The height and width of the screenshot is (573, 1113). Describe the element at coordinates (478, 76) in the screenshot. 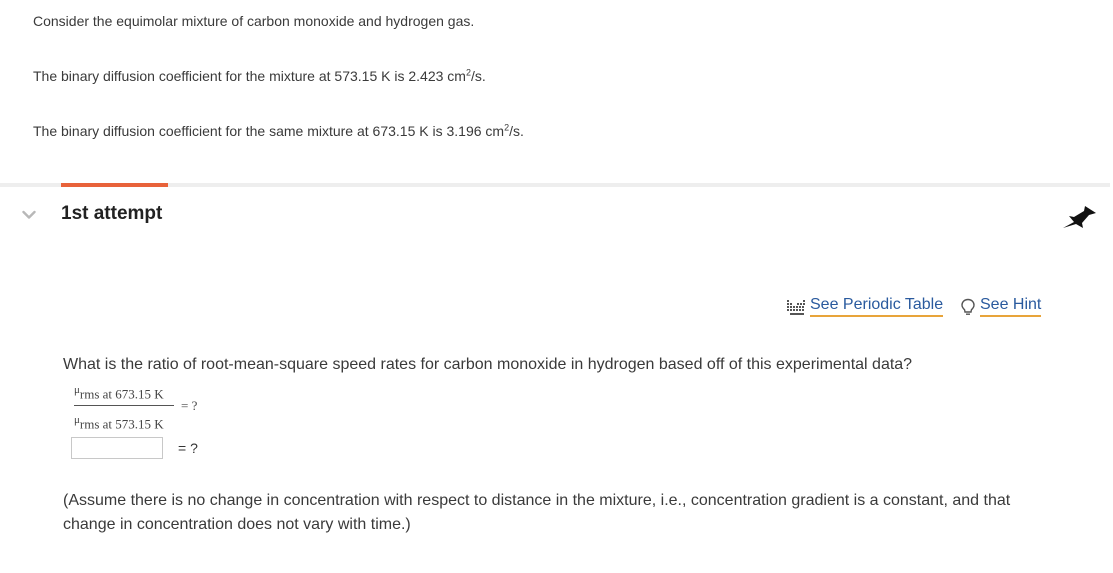

I see `intro-line-2-unit: /s.` at that location.